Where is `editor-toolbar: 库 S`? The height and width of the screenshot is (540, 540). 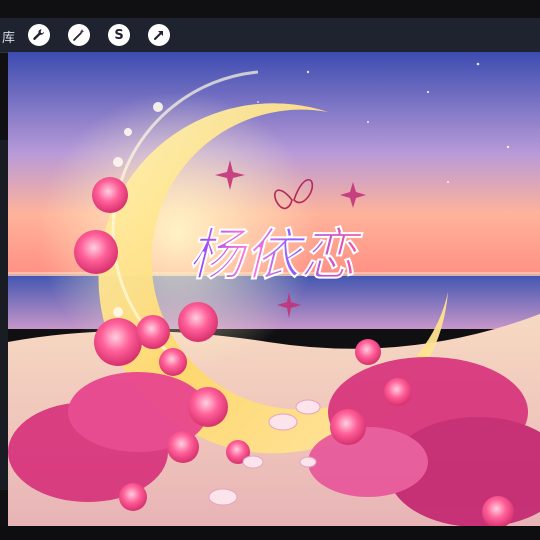 editor-toolbar: 库 S is located at coordinates (270, 35).